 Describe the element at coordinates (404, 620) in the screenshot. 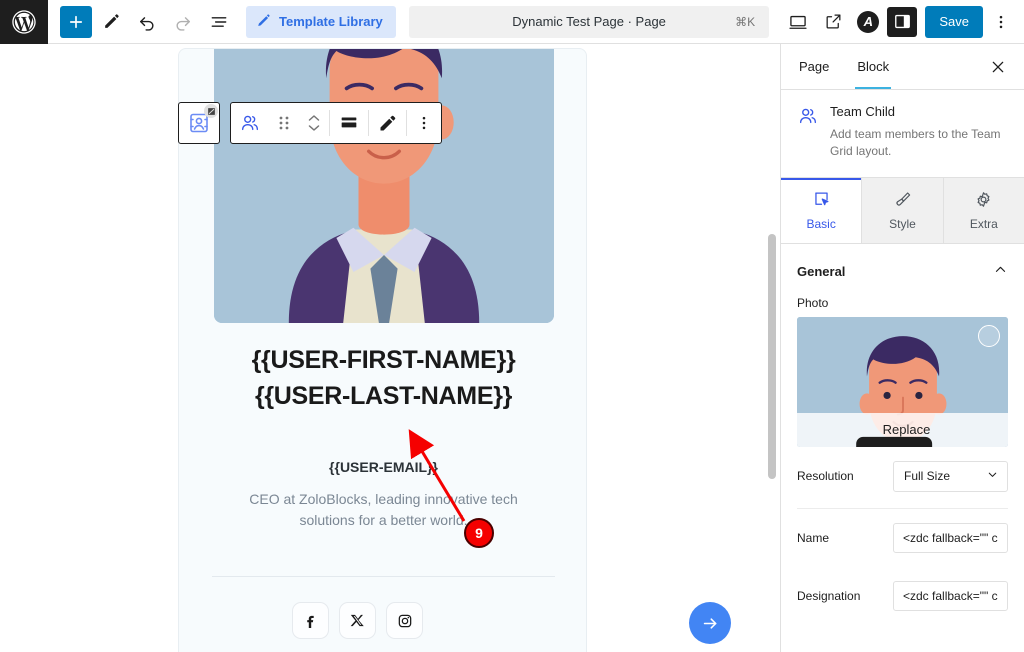

I see `instagram-icon` at that location.